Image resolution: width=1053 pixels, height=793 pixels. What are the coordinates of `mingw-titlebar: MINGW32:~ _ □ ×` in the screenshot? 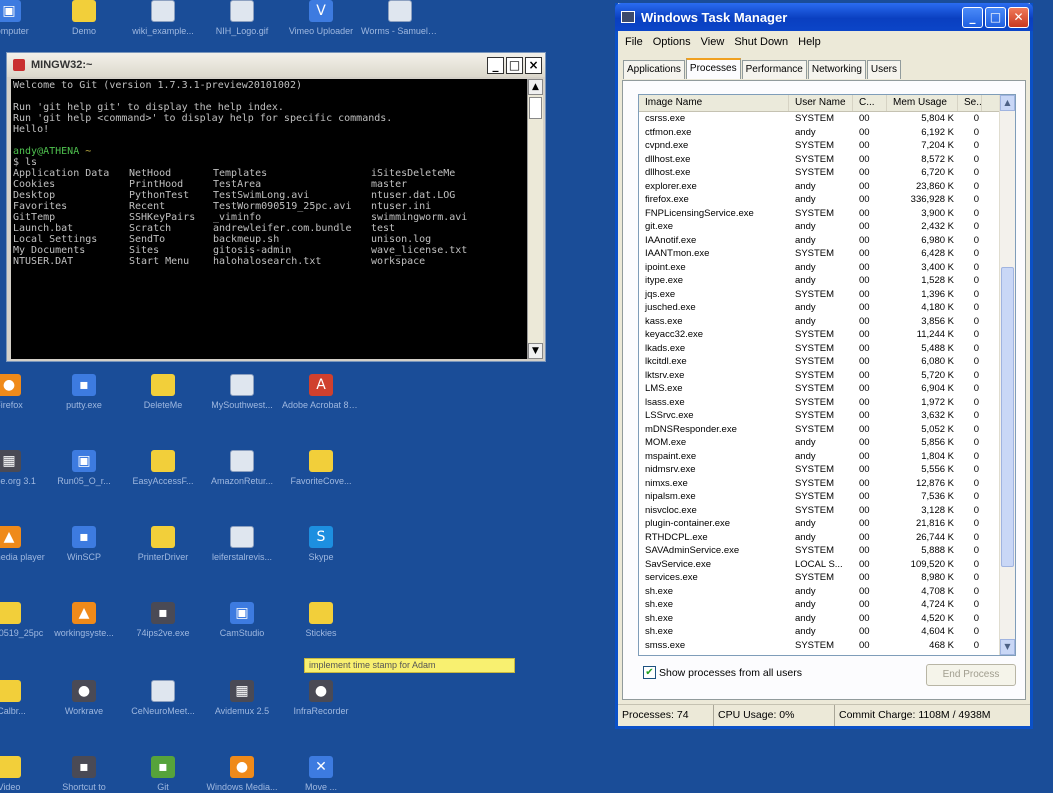 It's located at (276, 65).